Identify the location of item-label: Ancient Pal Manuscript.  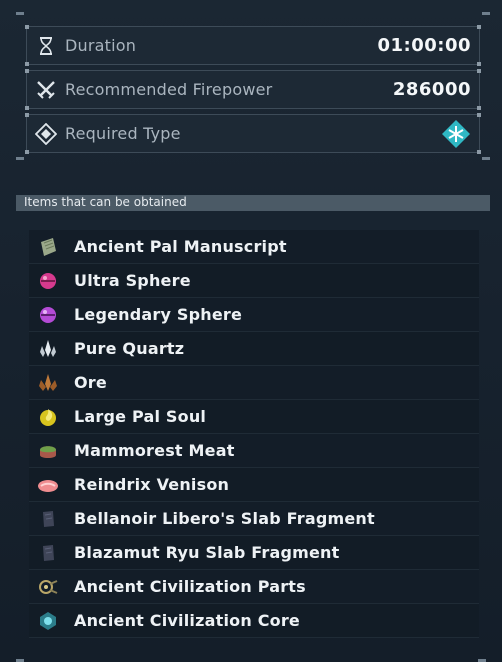
(180, 246).